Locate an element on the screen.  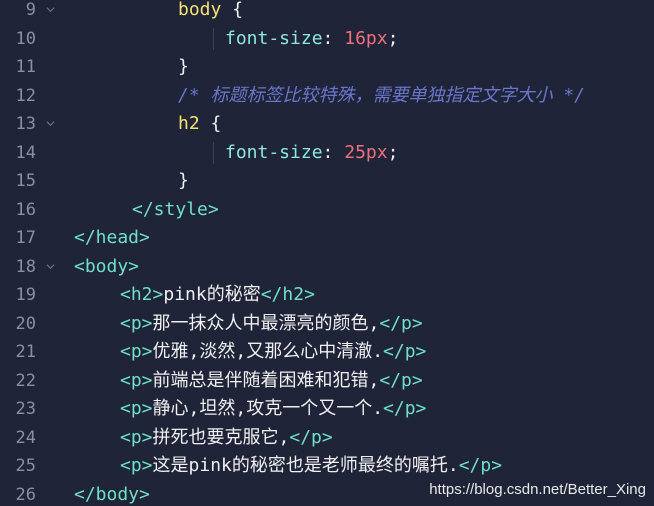
line-number: 23 is located at coordinates (25, 409).